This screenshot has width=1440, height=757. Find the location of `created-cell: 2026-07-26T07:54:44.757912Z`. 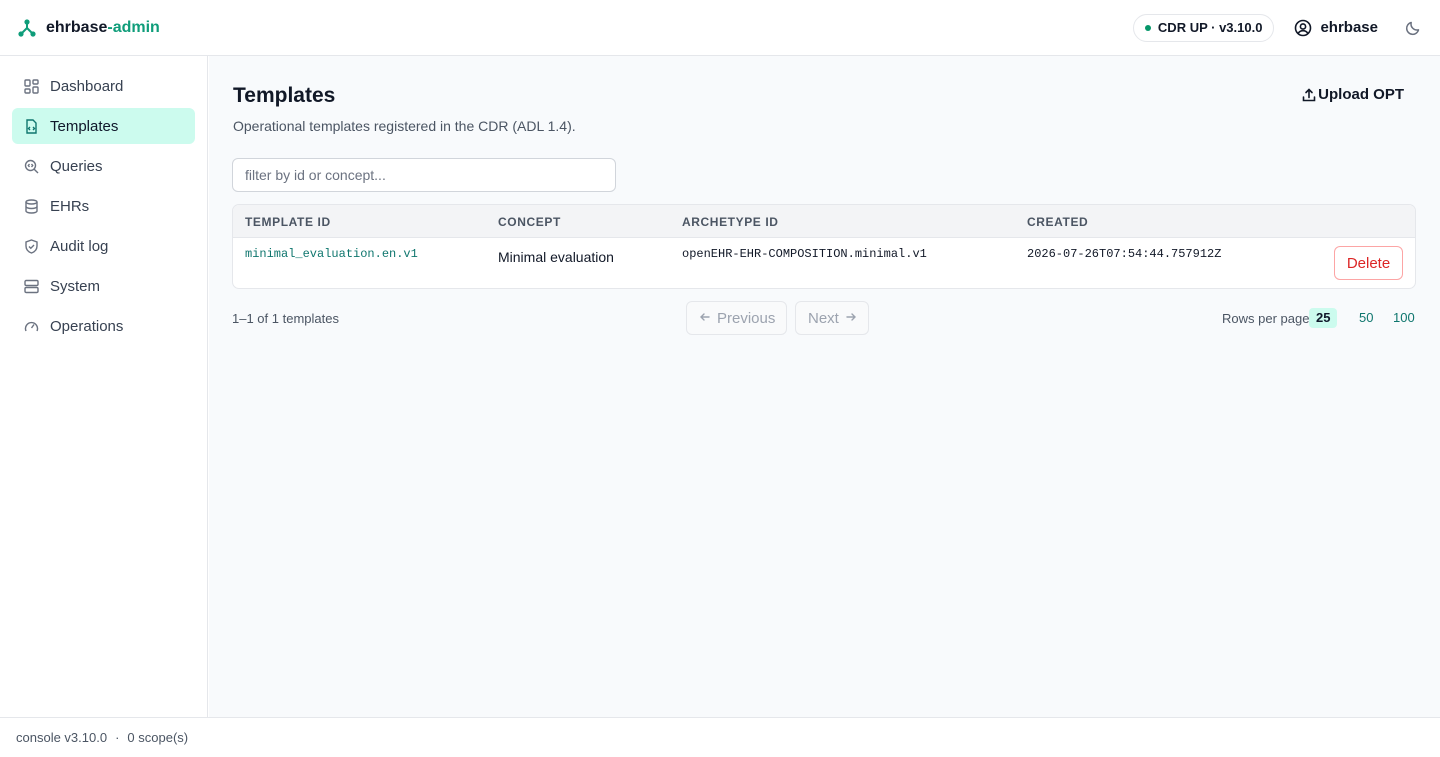

created-cell: 2026-07-26T07:54:44.757912Z is located at coordinates (1124, 254).